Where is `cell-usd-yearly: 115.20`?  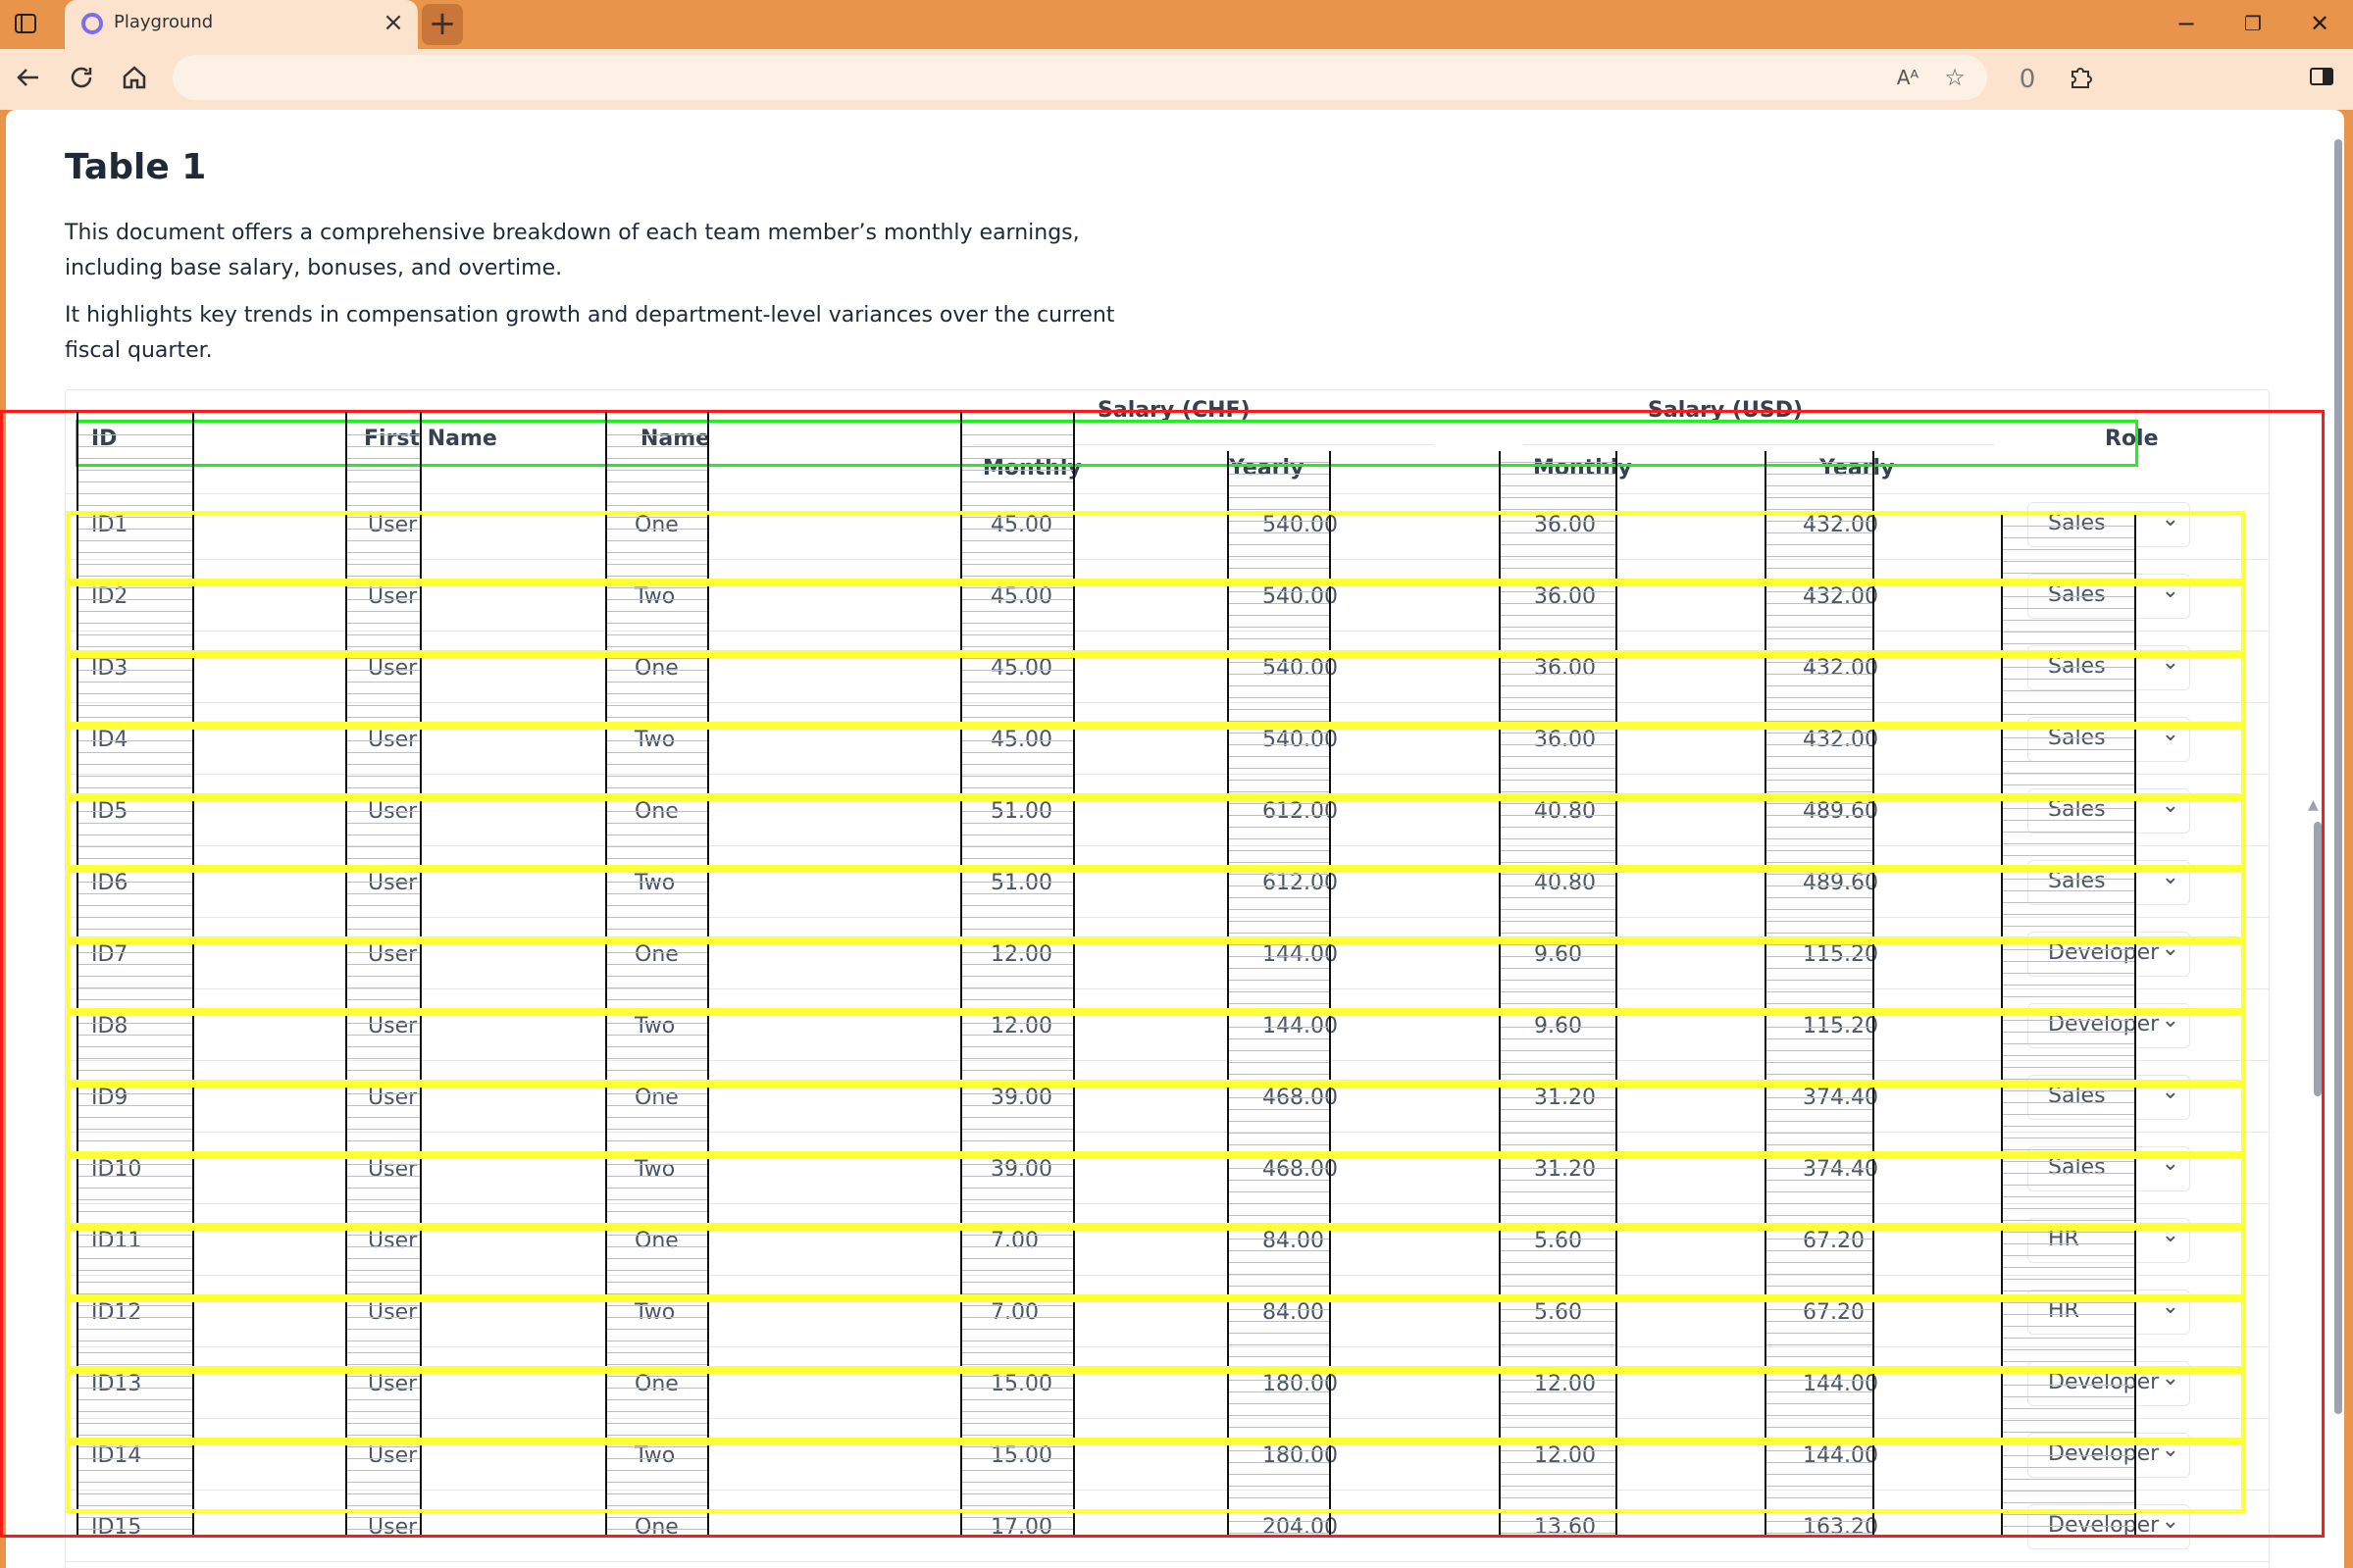
cell-usd-yearly: 115.20 is located at coordinates (1840, 1026).